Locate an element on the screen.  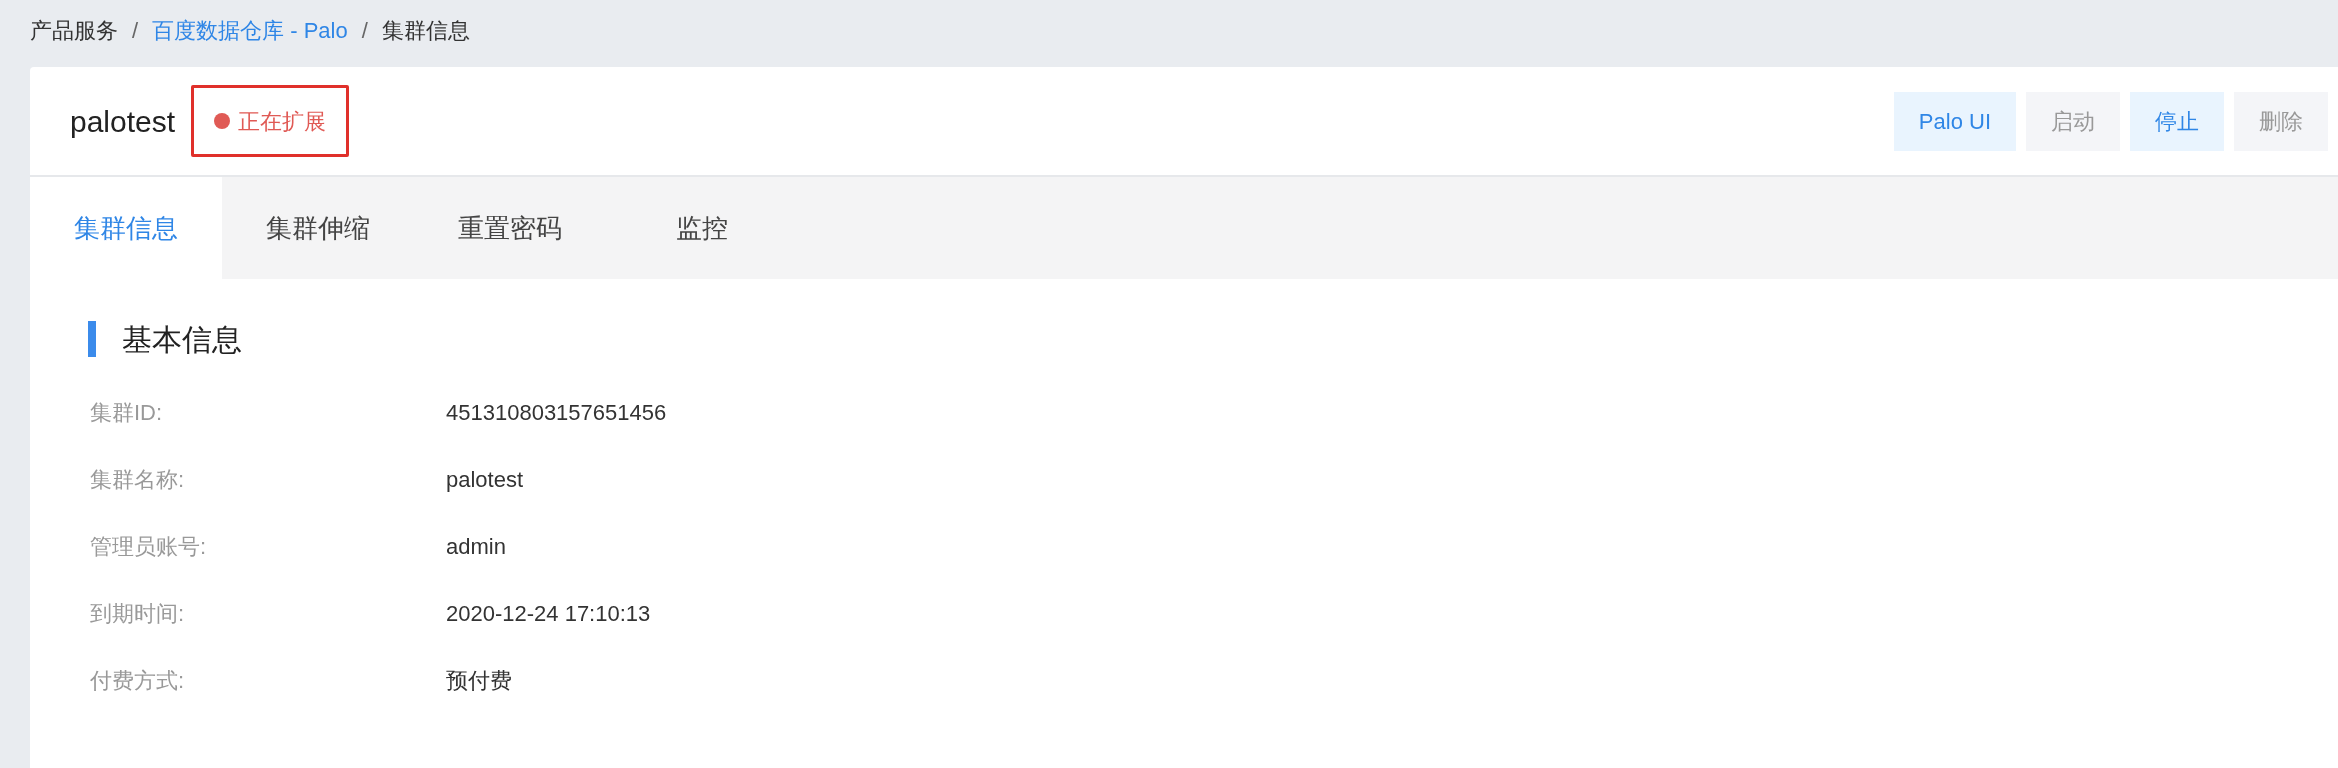
field-label: 付费方式: is located at coordinates (137, 681).